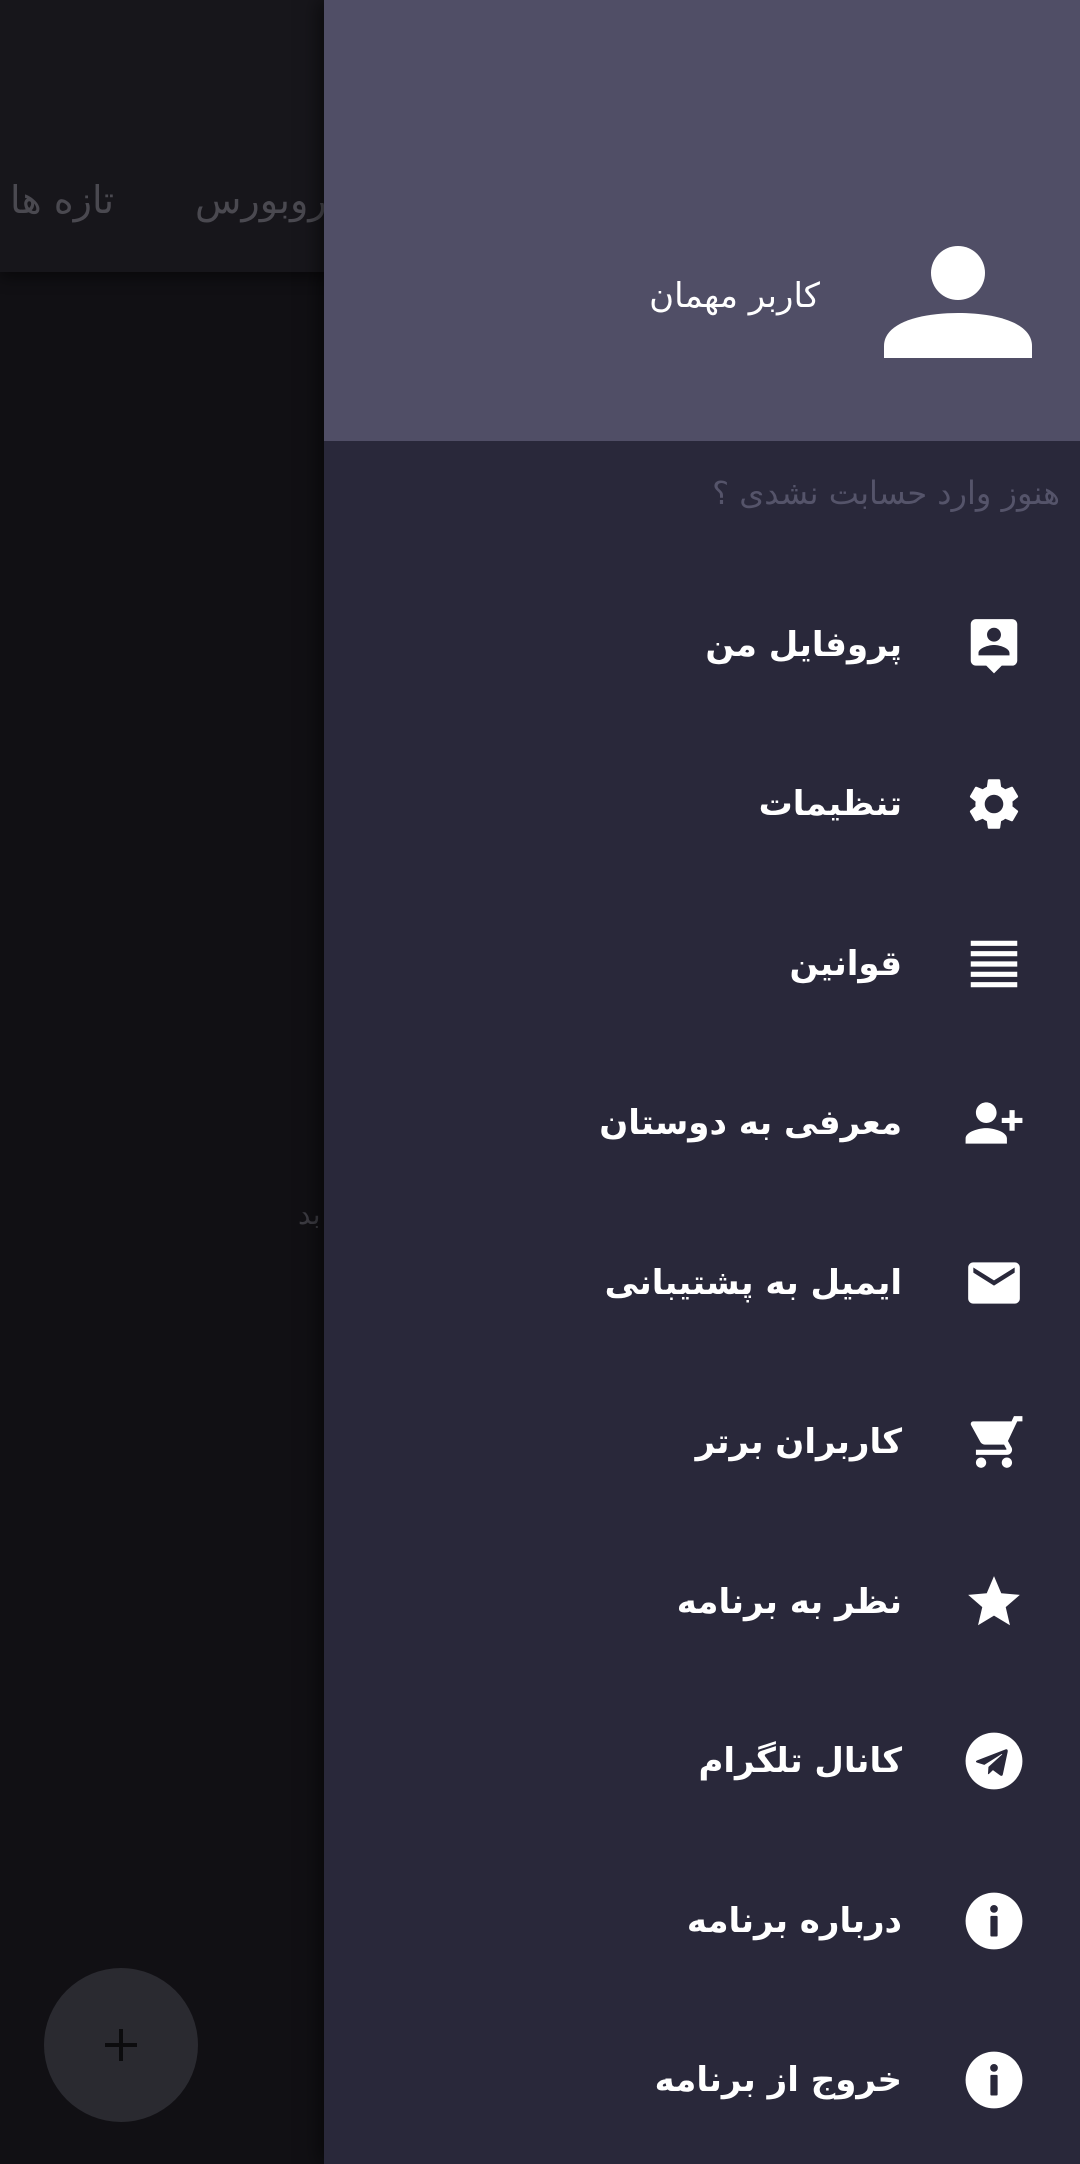 The width and height of the screenshot is (1080, 2164). Describe the element at coordinates (994, 1123) in the screenshot. I see `person-add-icon` at that location.